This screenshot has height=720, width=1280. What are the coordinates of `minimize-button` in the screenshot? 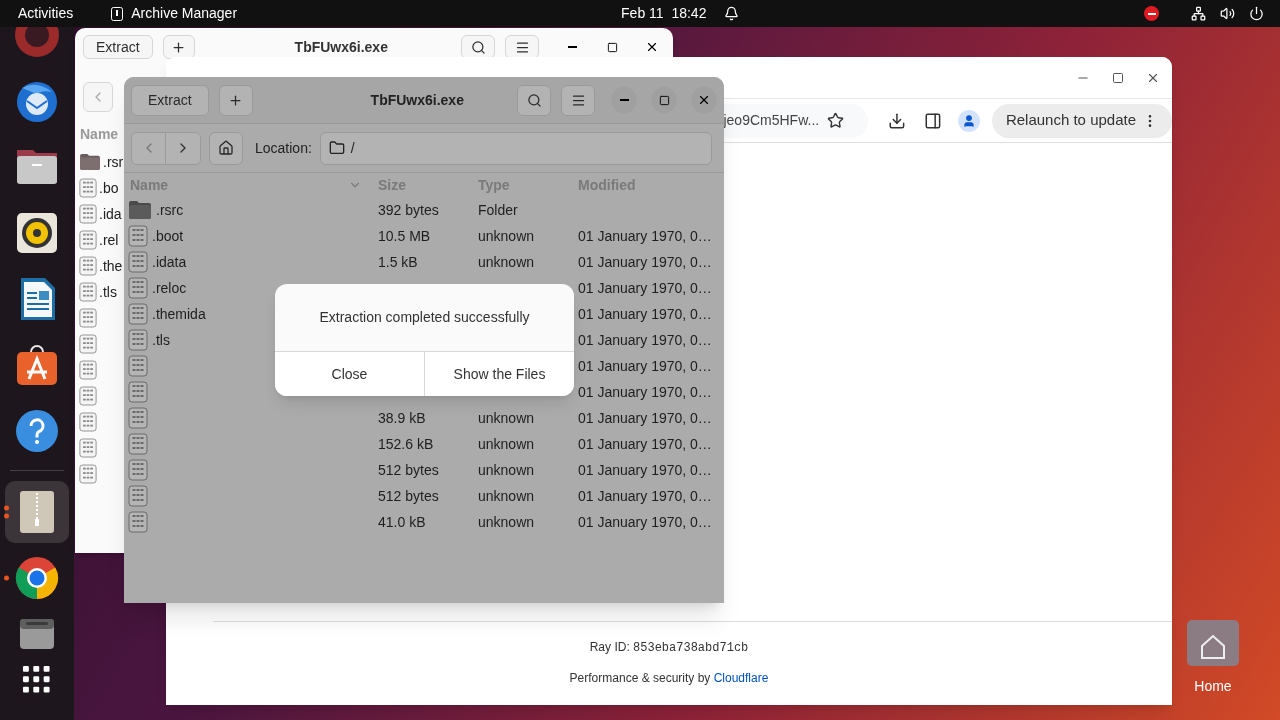 It's located at (624, 100).